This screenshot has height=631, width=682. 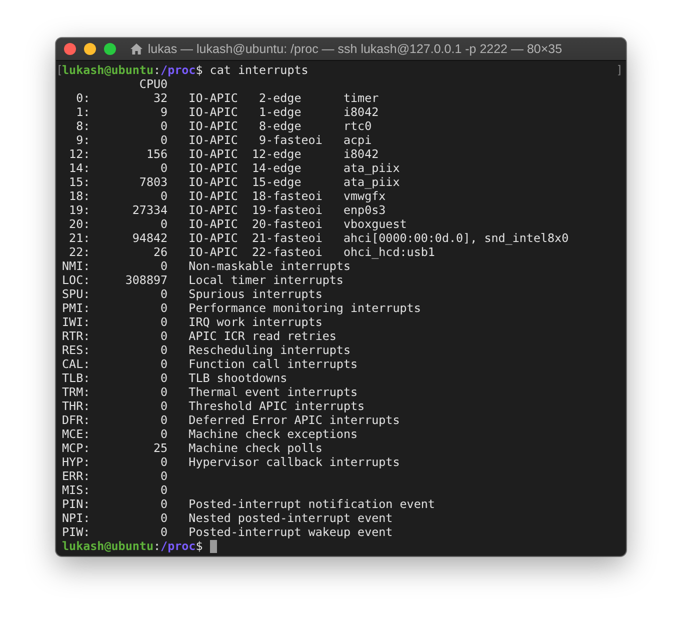 I want to click on output-line: 20: 0 IO-APIC 20-fasteoi vboxguest, so click(x=237, y=224).